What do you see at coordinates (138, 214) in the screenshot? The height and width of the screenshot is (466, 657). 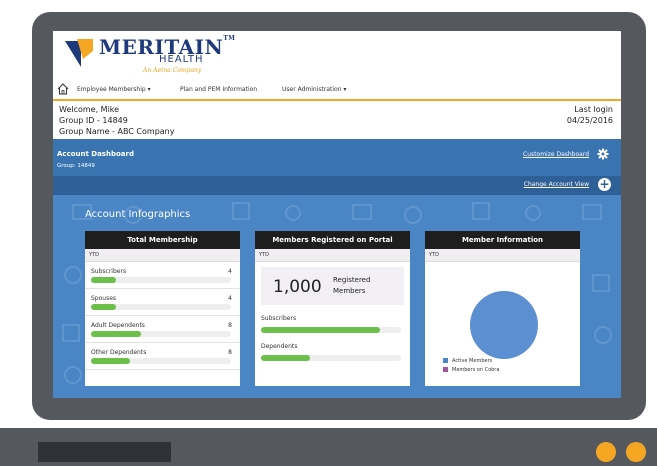 I see `infographics-title: Account Infographics` at bounding box center [138, 214].